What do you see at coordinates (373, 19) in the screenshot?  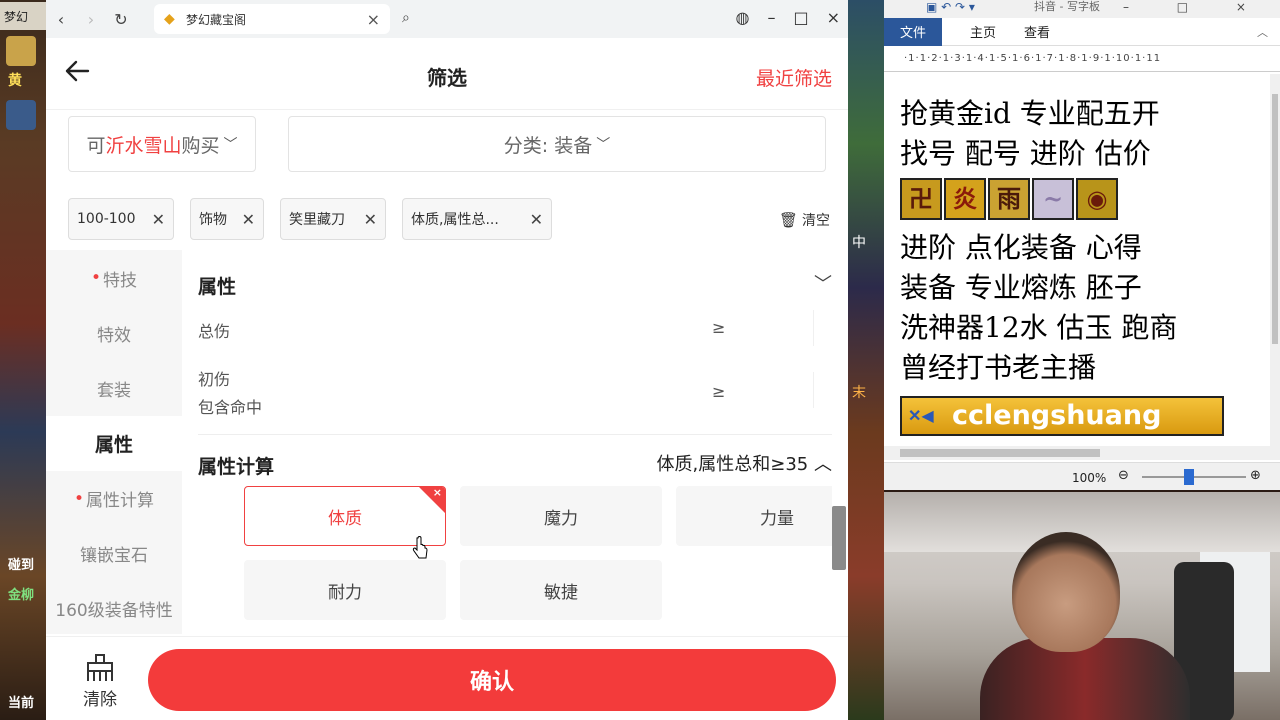 I see `tab-close-icon: ×` at bounding box center [373, 19].